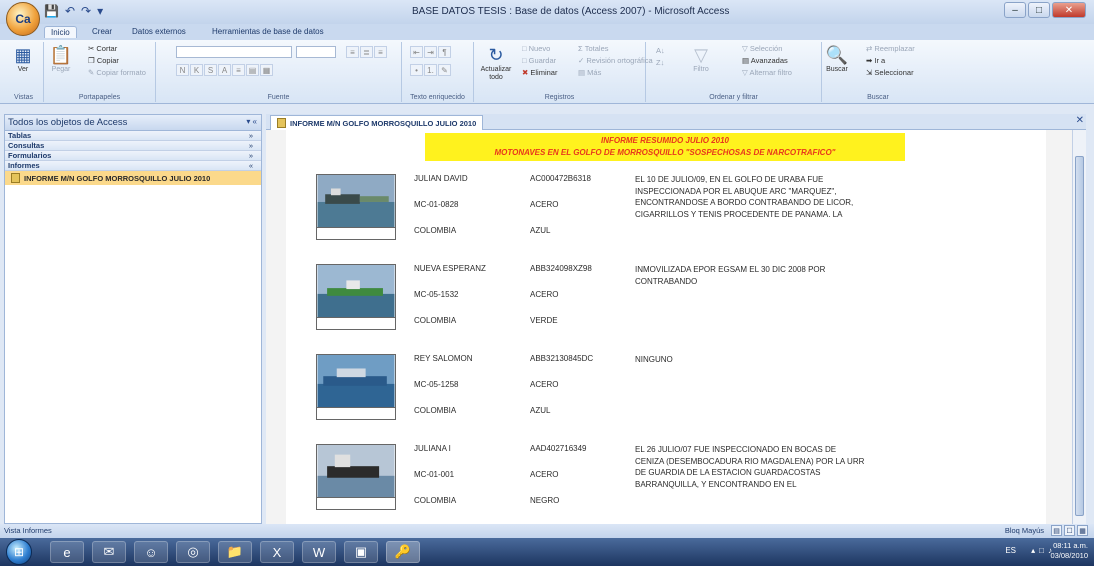  What do you see at coordinates (366, 52) in the screenshot?
I see `center-icon: ≣` at bounding box center [366, 52].